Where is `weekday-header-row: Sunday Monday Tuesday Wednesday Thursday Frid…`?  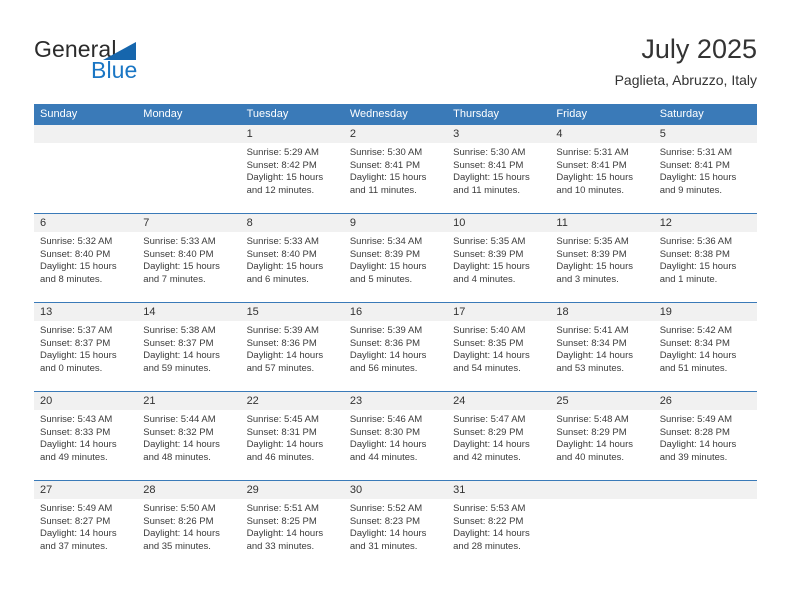 weekday-header-row: Sunday Monday Tuesday Wednesday Thursday Frid… is located at coordinates (395, 114).